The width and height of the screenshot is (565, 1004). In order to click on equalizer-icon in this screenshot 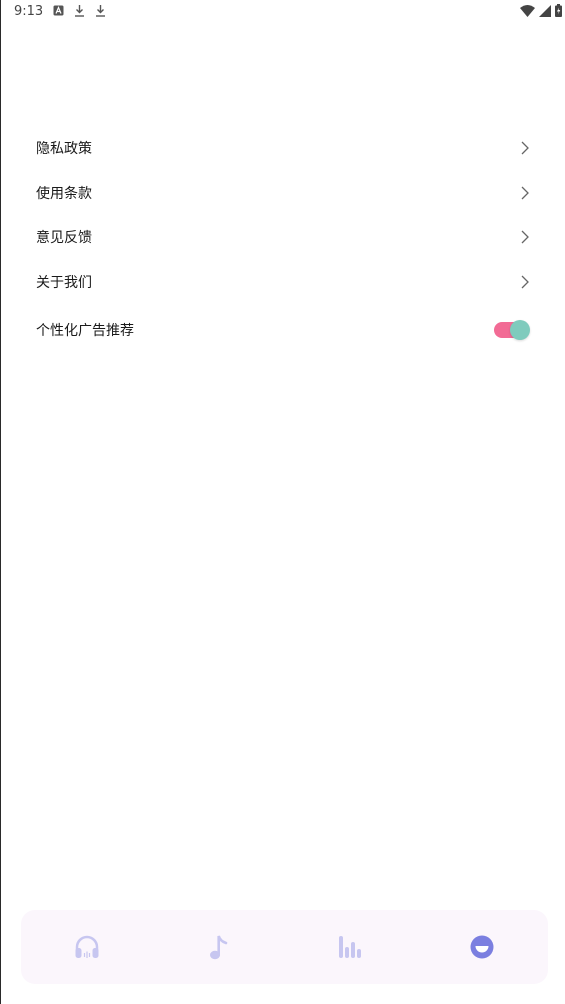, I will do `click(350, 947)`.